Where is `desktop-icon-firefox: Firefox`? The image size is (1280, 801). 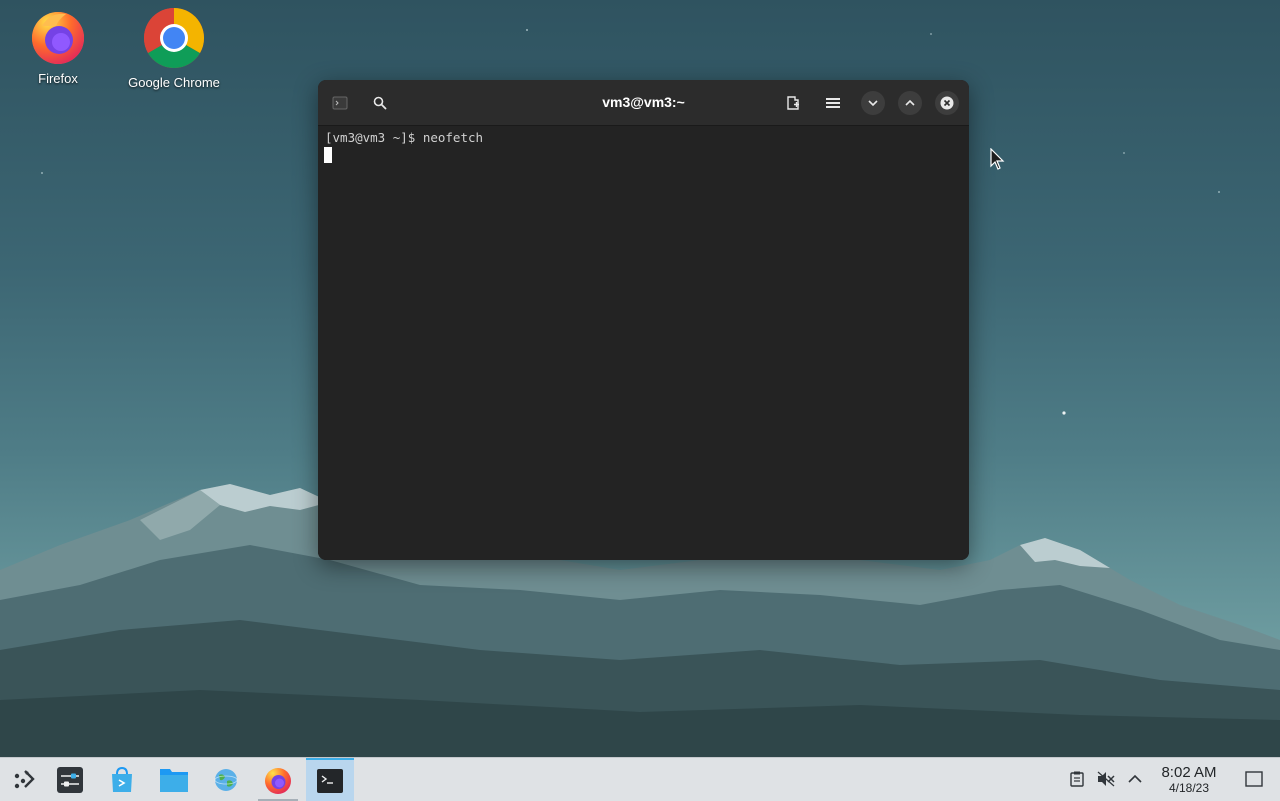
desktop-icon-firefox: Firefox is located at coordinates (58, 46).